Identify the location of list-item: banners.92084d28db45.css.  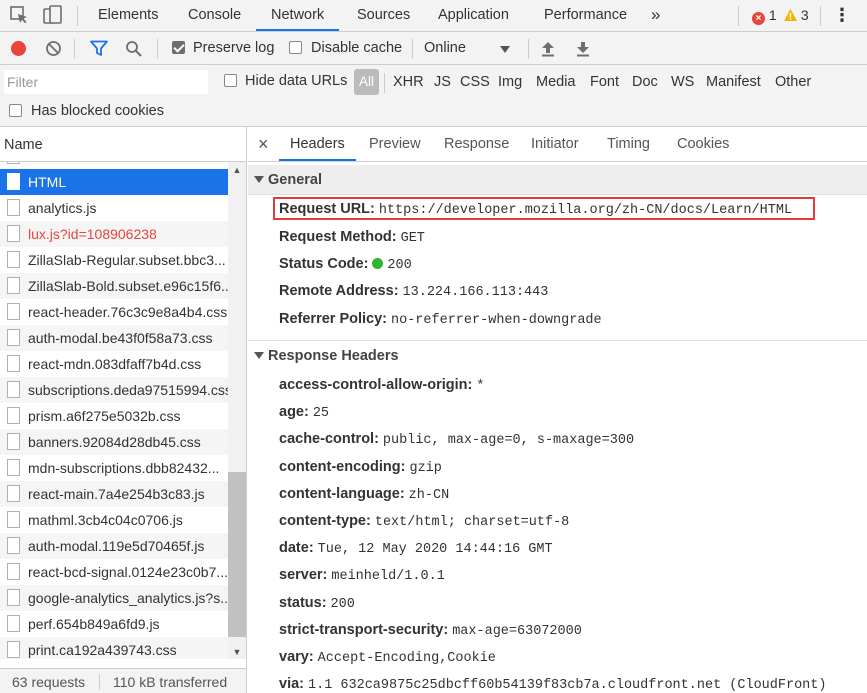
(114, 442).